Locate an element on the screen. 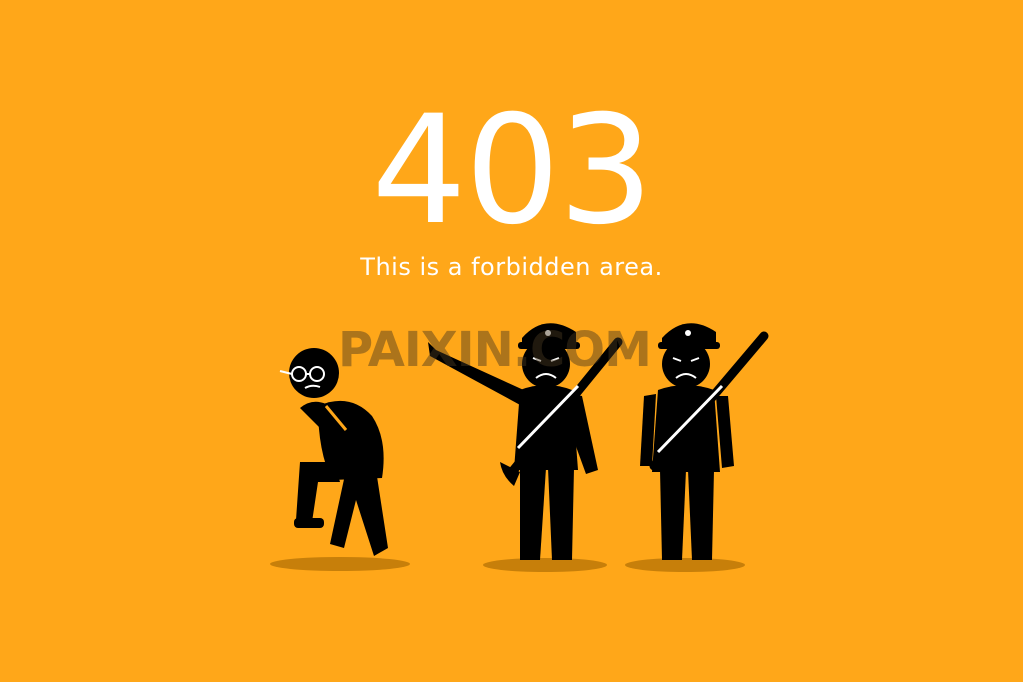  guard2-shadow is located at coordinates (685, 565).